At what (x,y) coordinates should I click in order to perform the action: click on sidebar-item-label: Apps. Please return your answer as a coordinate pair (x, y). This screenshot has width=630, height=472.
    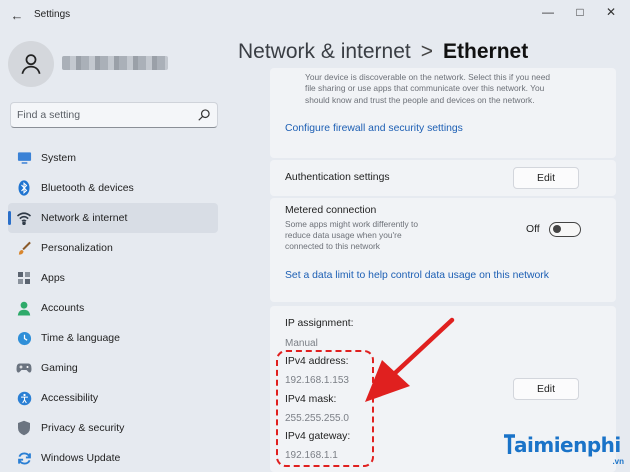
    Looking at the image, I should click on (53, 278).